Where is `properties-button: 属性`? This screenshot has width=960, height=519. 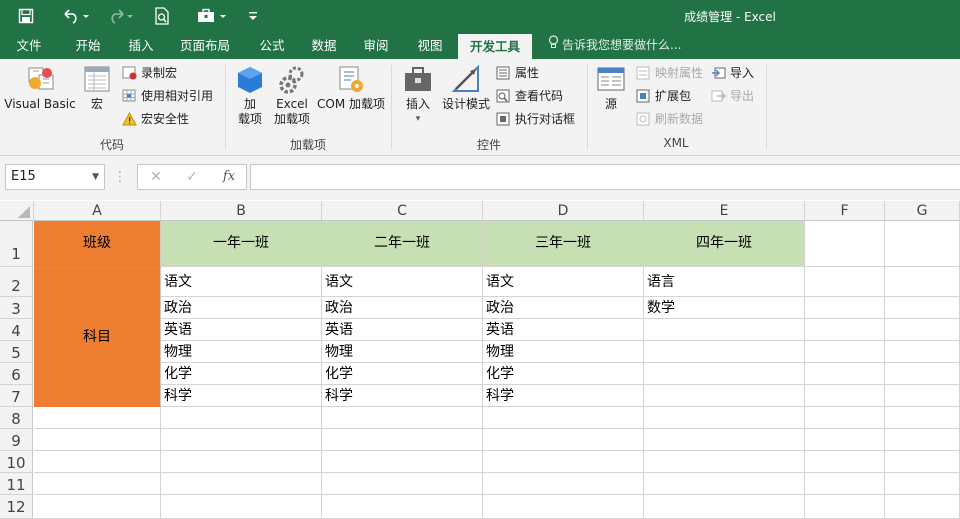 properties-button: 属性 is located at coordinates (517, 73).